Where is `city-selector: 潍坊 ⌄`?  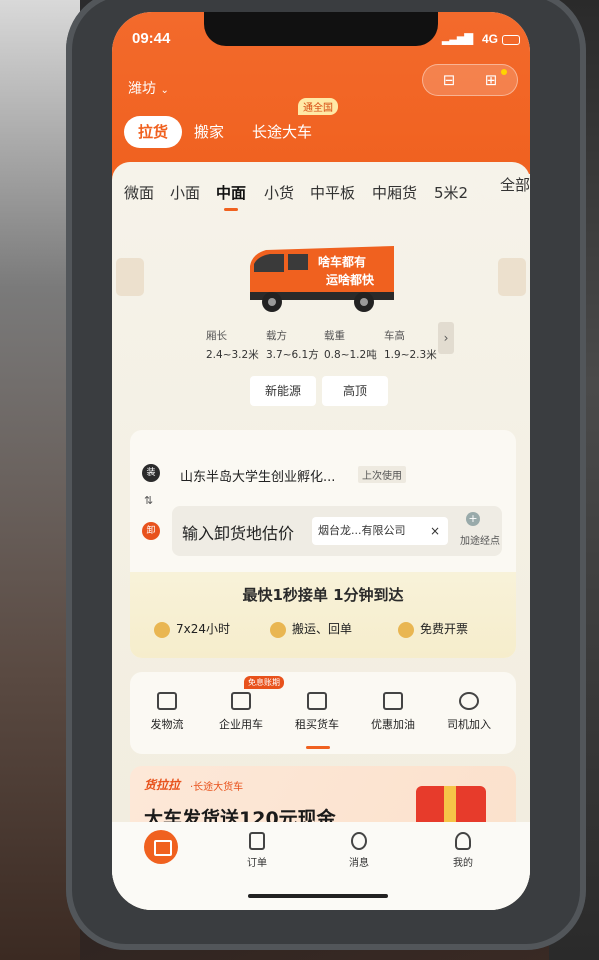
city-selector: 潍坊 ⌄ is located at coordinates (148, 88).